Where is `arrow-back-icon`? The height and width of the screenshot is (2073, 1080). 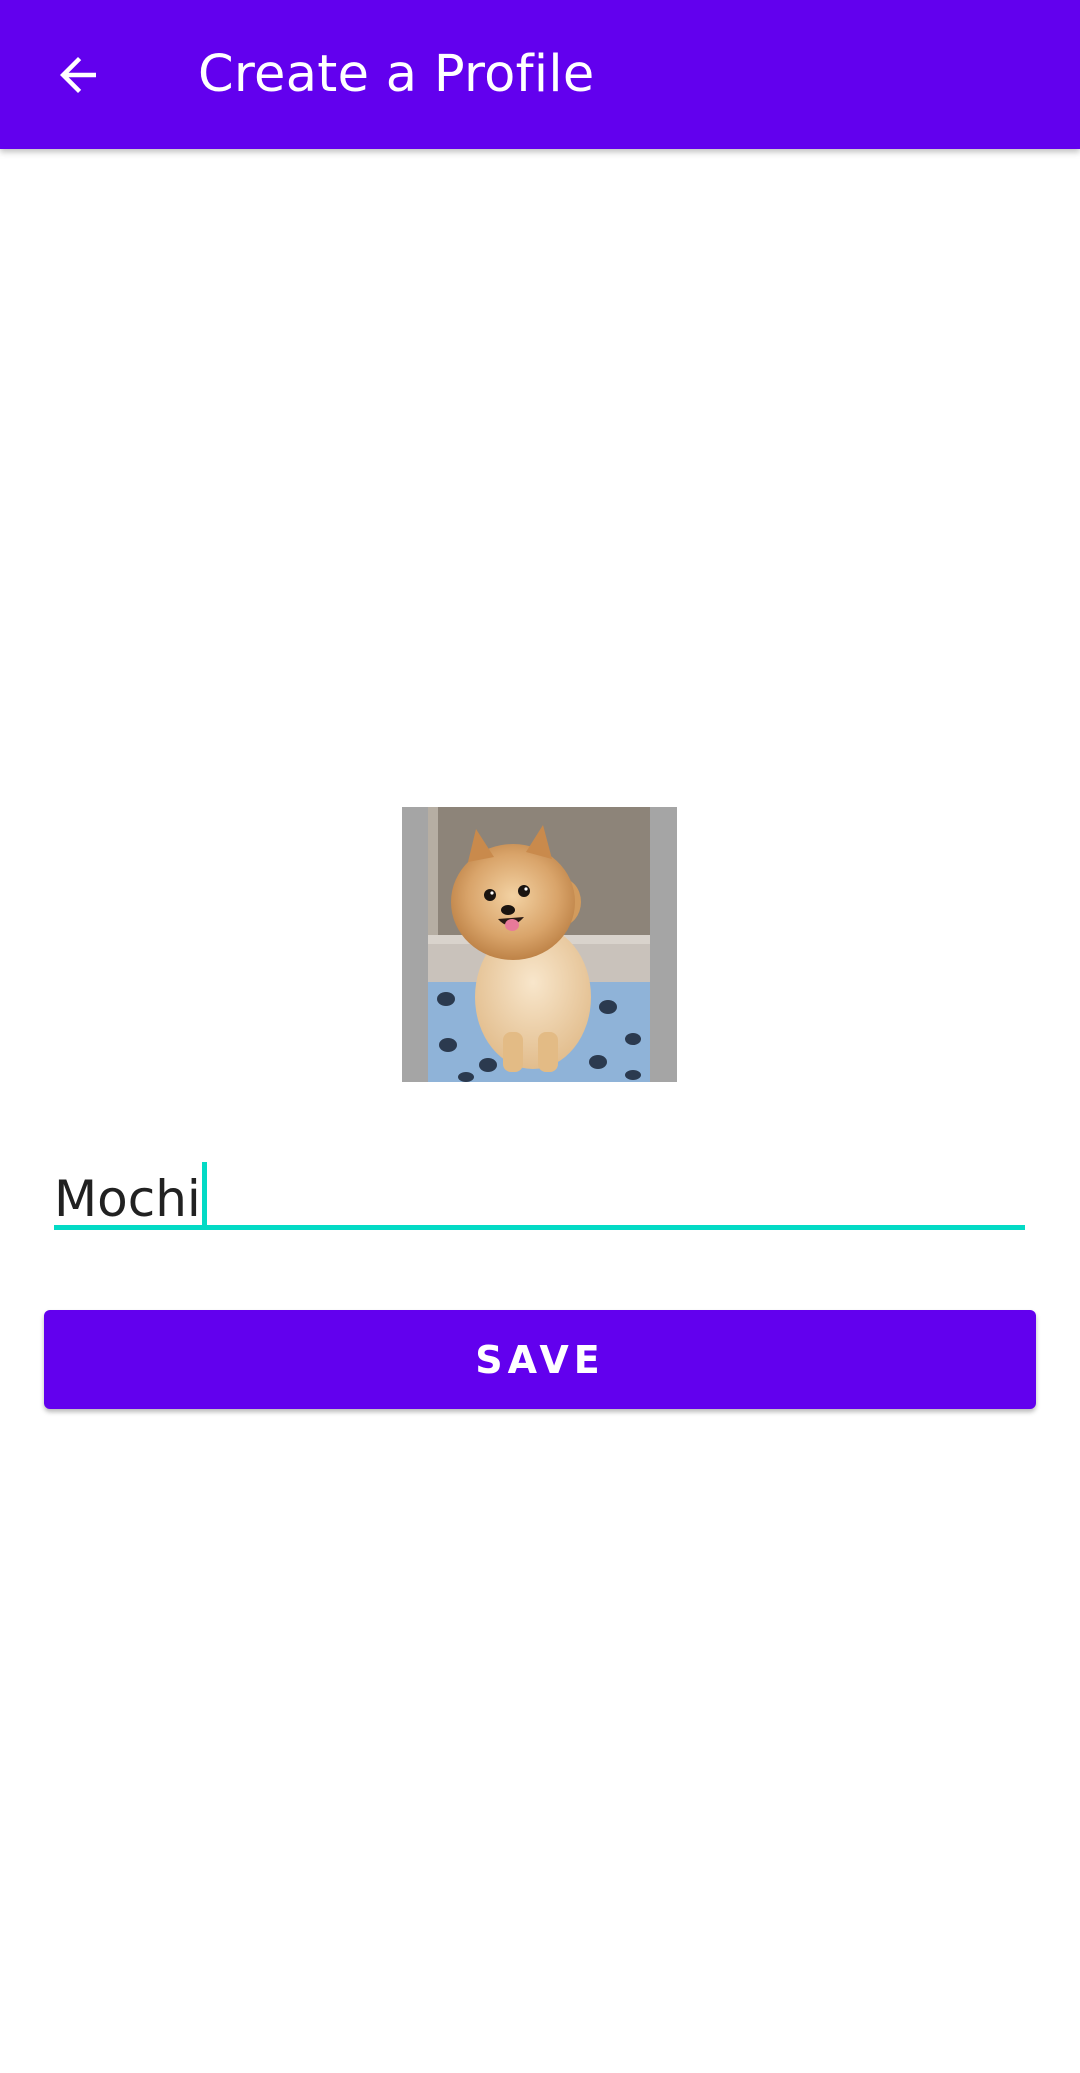 arrow-back-icon is located at coordinates (78, 75).